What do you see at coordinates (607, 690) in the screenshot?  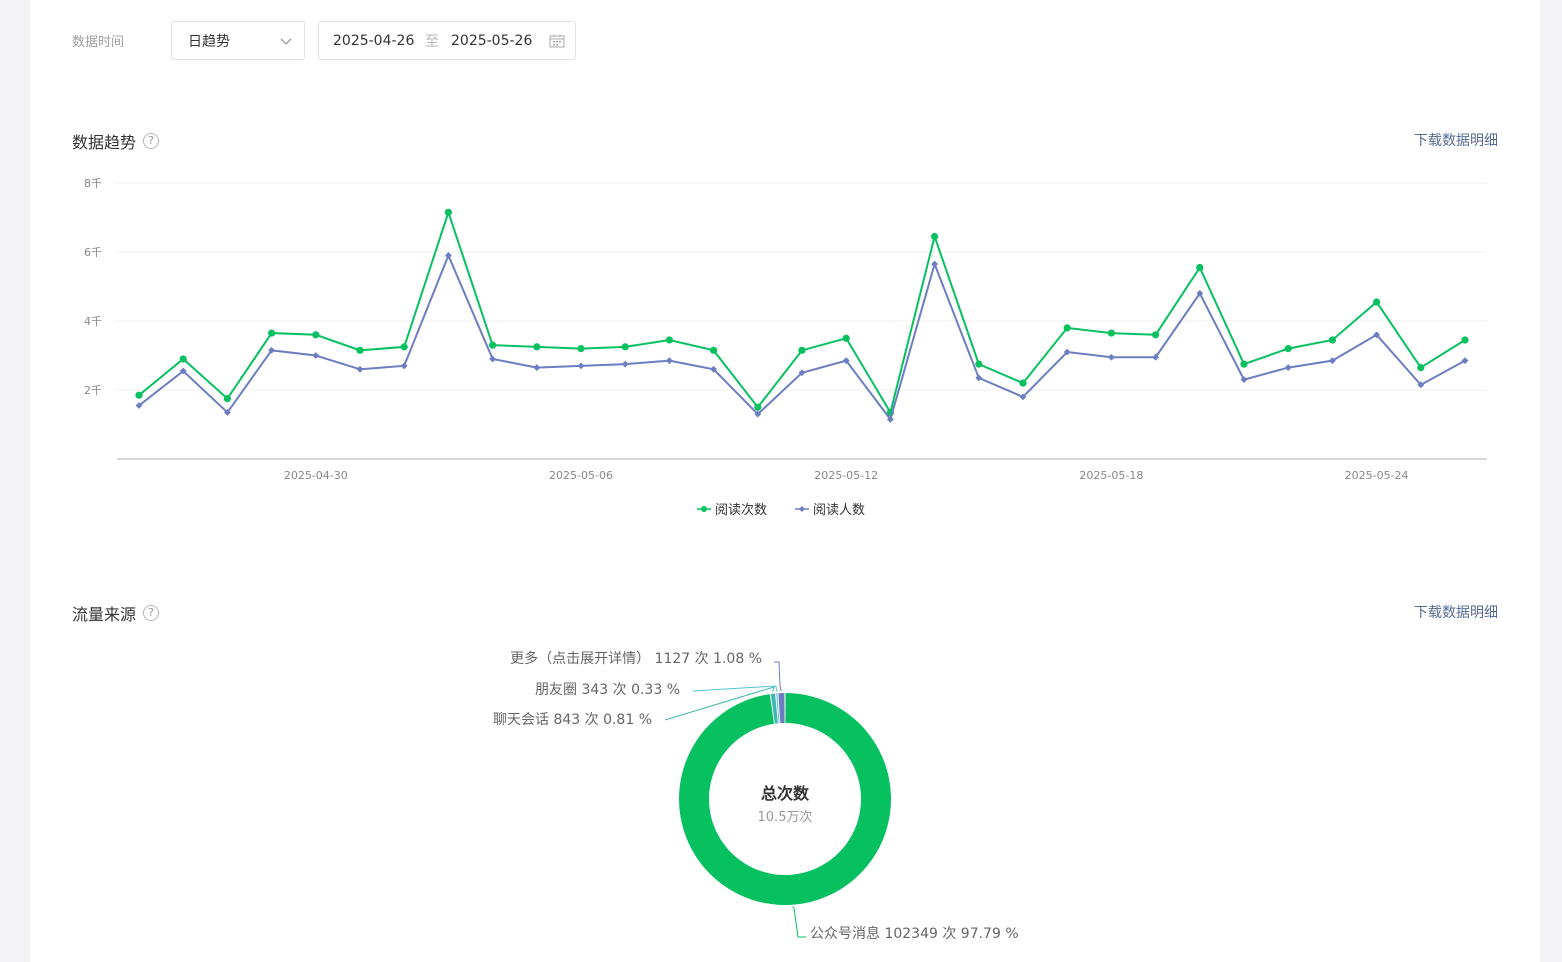 I see `slice-label: 朋友圈 343 次 0.33 %` at bounding box center [607, 690].